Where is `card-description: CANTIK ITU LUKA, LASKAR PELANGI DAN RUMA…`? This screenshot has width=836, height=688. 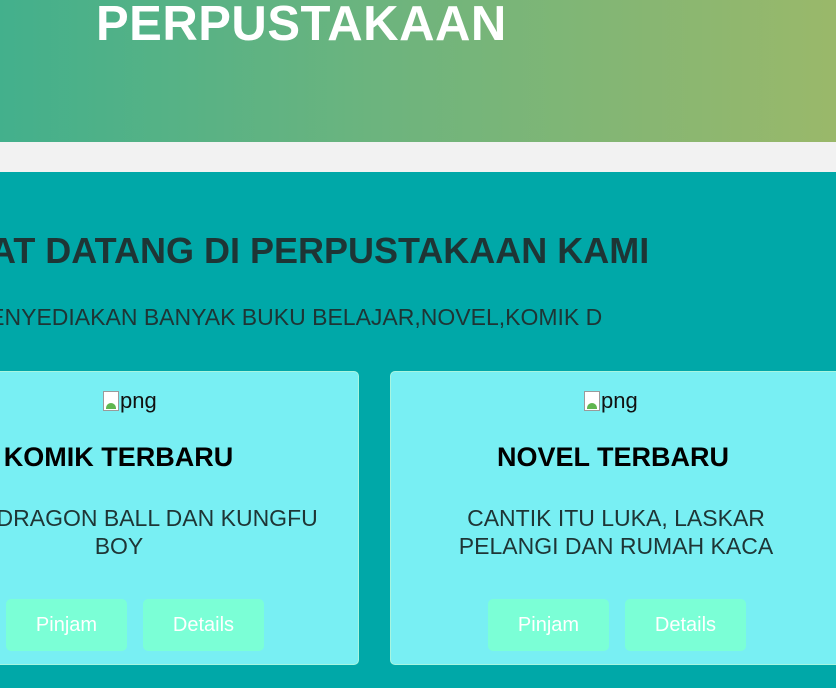
card-description: CANTIK ITU LUKA, LASKAR PELANGI DAN RUMA… is located at coordinates (616, 532).